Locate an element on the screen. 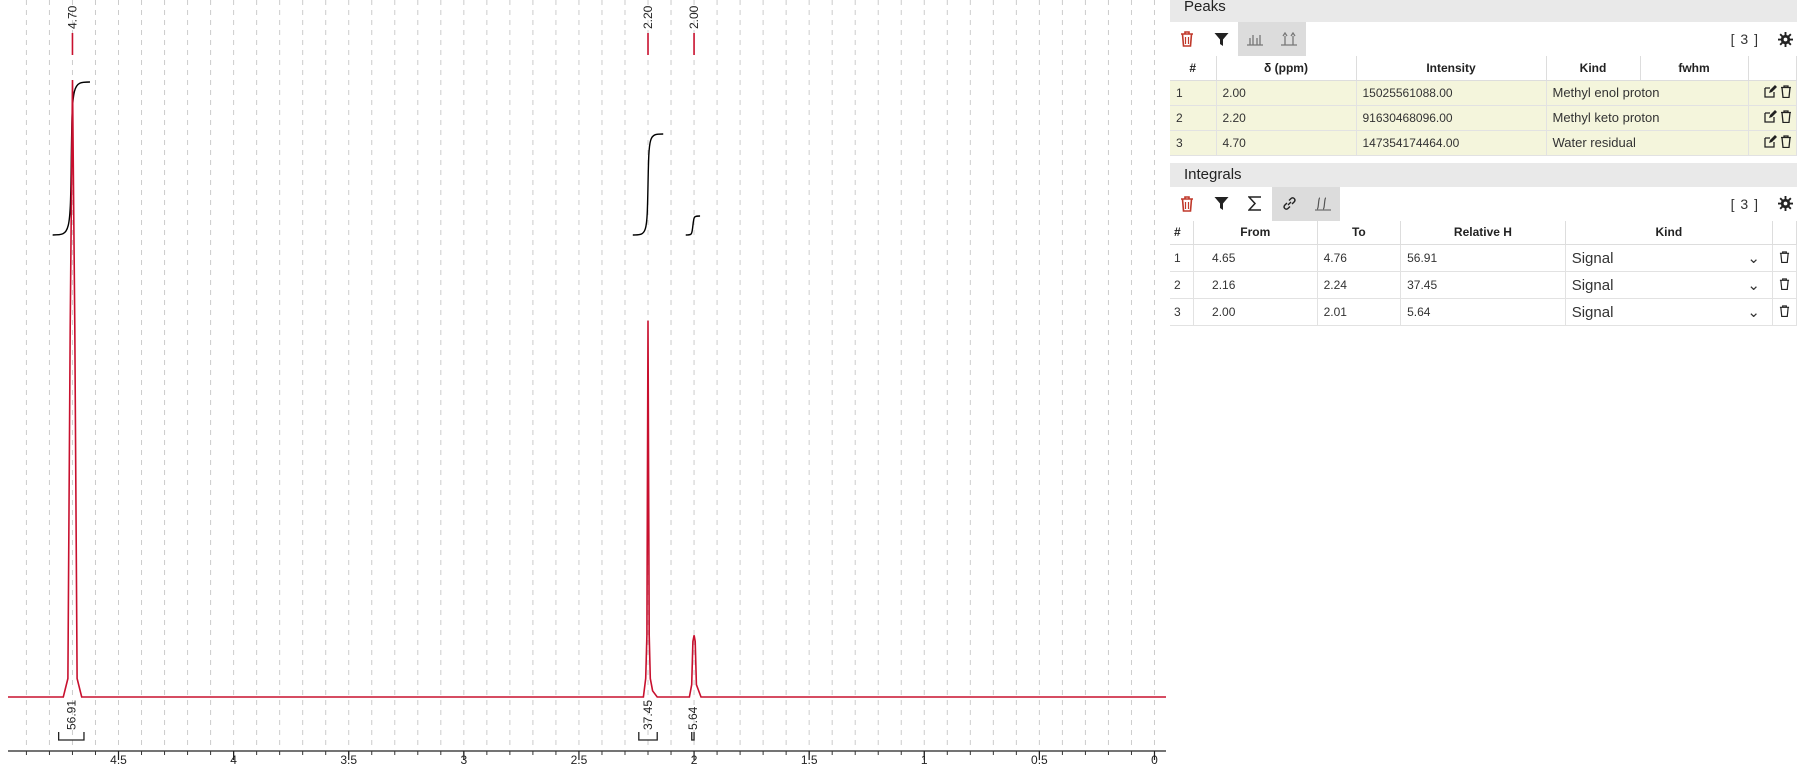  x-axis-ticks: 4.5 4 3.5 3 2.5 2 1.5 1 0.5 0 is located at coordinates (591, 758).